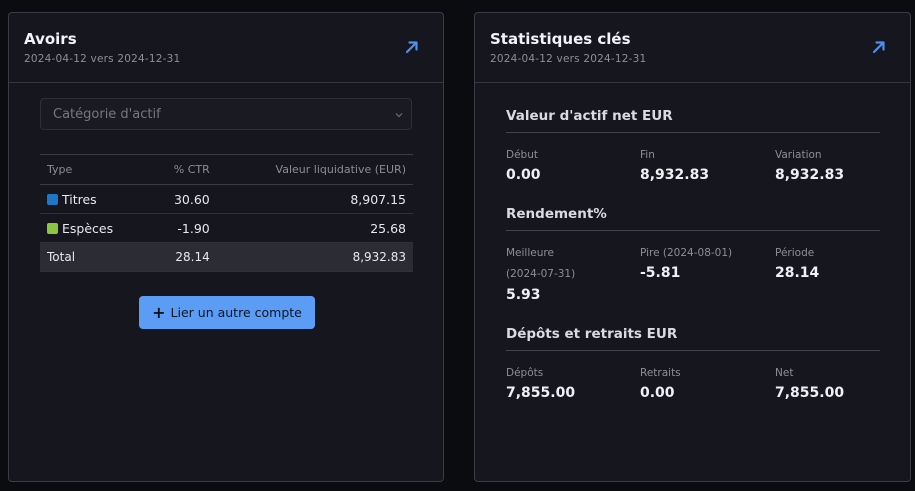 The width and height of the screenshot is (915, 491). Describe the element at coordinates (314, 199) in the screenshot. I see `row-value: 8,907.15` at that location.